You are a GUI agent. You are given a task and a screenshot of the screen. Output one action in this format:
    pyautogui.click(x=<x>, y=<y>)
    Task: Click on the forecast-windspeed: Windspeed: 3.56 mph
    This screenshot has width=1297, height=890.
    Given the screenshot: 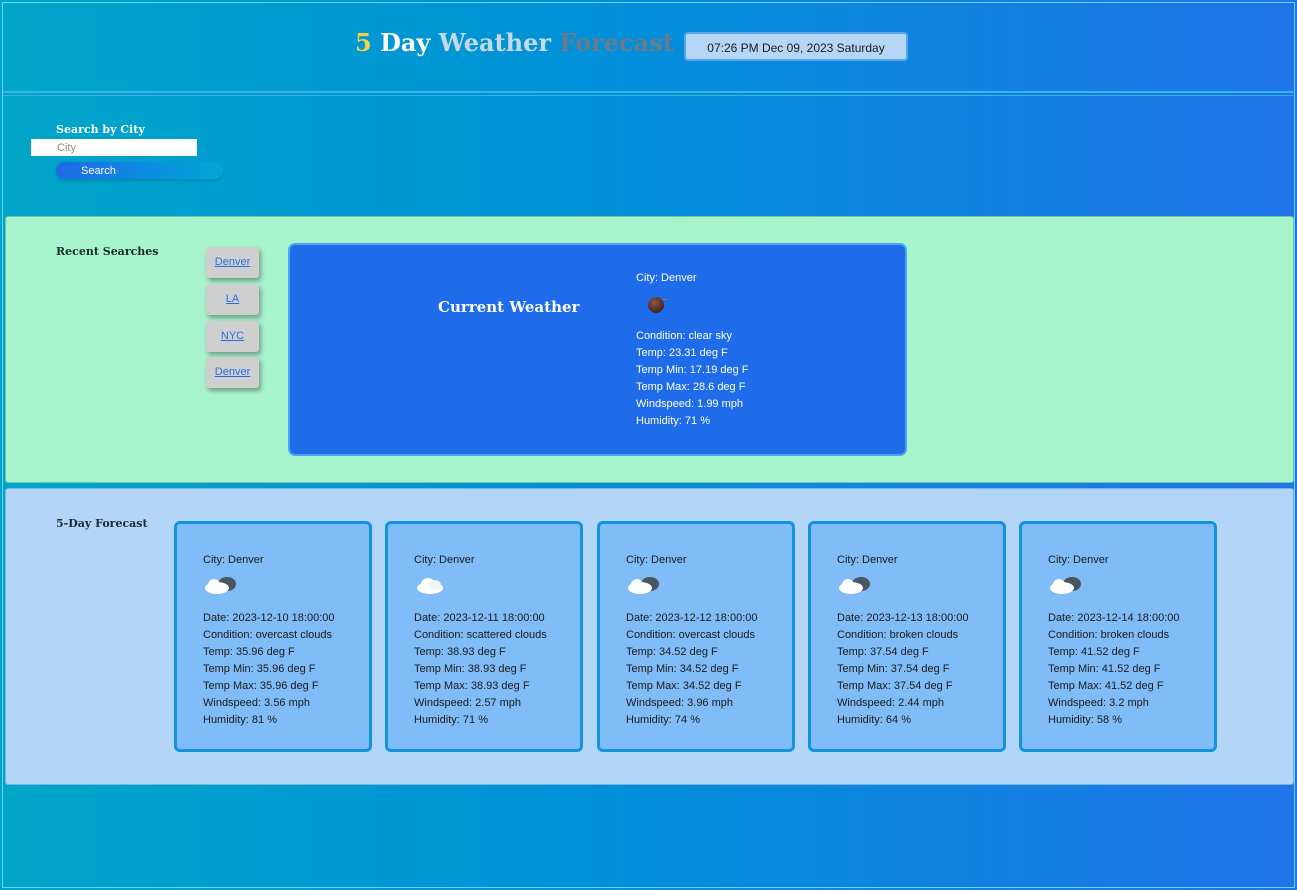 What is the action you would take?
    pyautogui.click(x=257, y=703)
    